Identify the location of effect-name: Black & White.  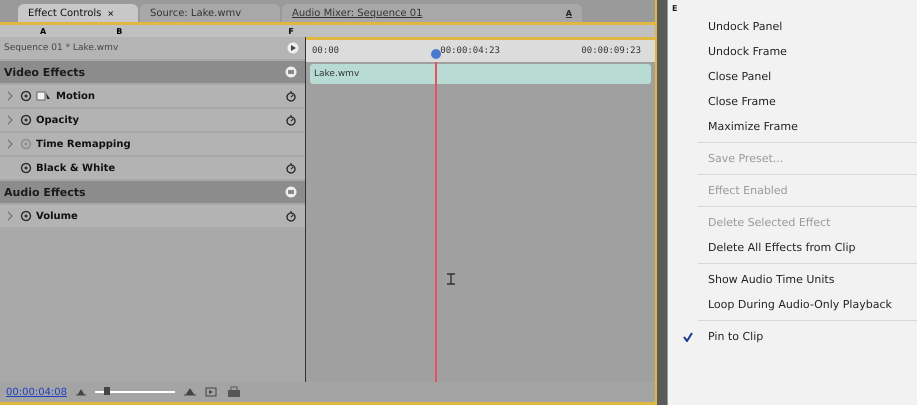
(76, 168).